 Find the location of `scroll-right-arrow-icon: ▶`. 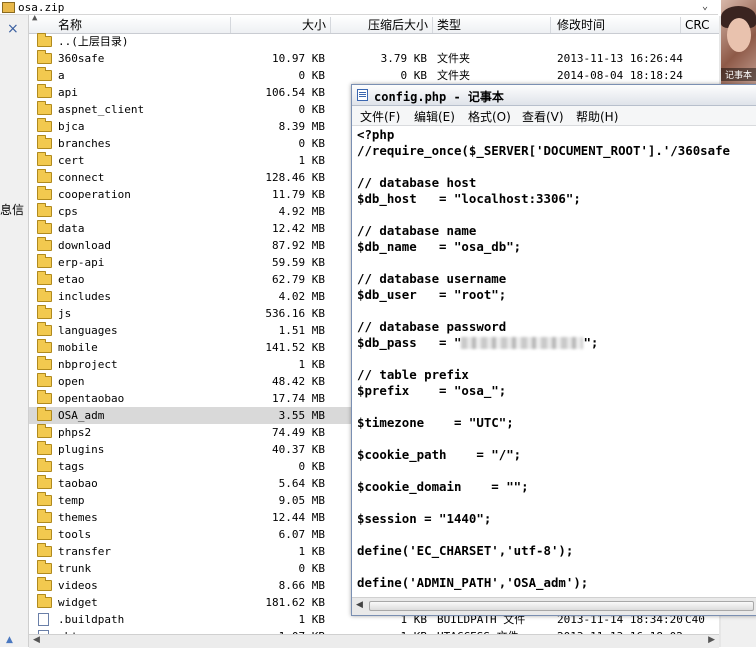

scroll-right-arrow-icon: ▶ is located at coordinates (711, 640).